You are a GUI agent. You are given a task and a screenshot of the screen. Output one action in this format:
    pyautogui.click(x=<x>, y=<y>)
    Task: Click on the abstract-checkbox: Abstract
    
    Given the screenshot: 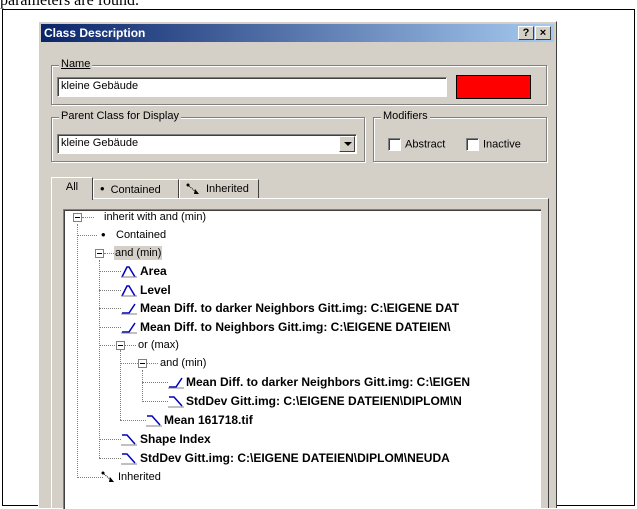 What is the action you would take?
    pyautogui.click(x=416, y=144)
    